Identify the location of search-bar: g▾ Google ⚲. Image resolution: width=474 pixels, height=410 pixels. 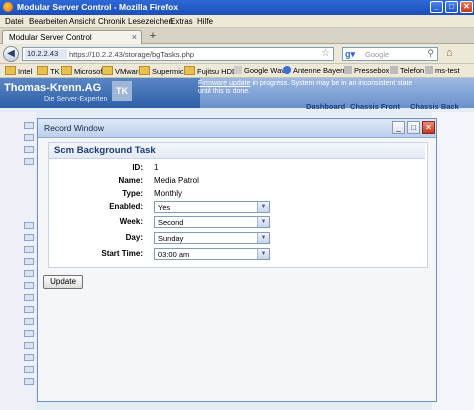
(390, 54).